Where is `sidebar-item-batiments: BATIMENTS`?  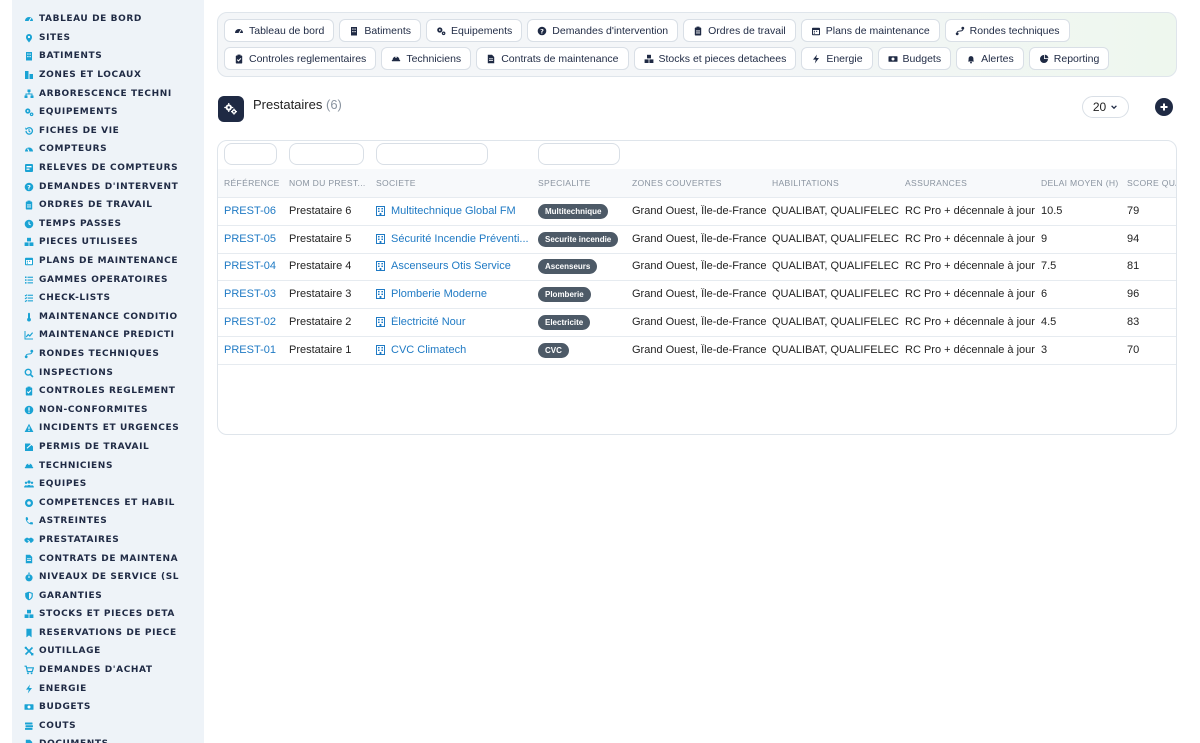
sidebar-item-batiments: BATIMENTS is located at coordinates (108, 56).